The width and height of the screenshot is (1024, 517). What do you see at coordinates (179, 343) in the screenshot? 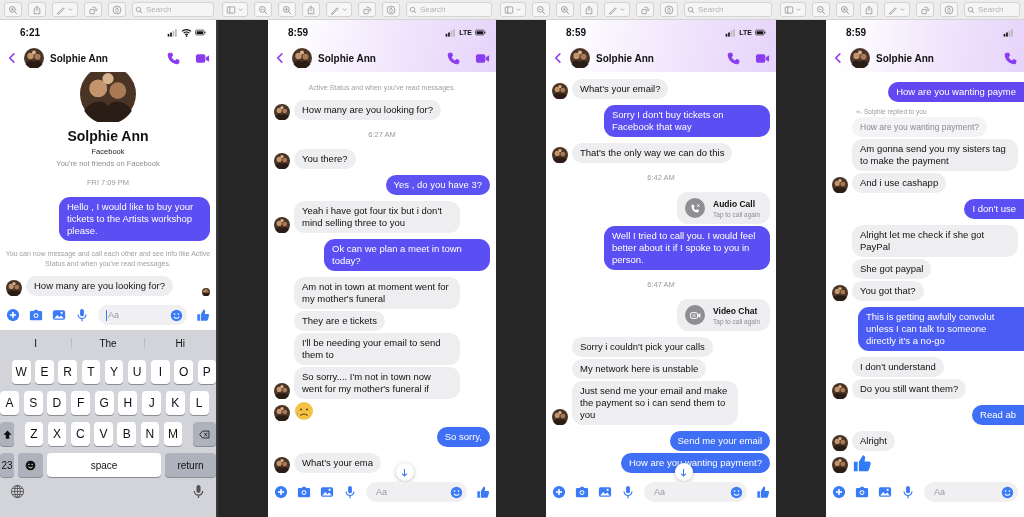
I see `suggestion: Hi` at bounding box center [179, 343].